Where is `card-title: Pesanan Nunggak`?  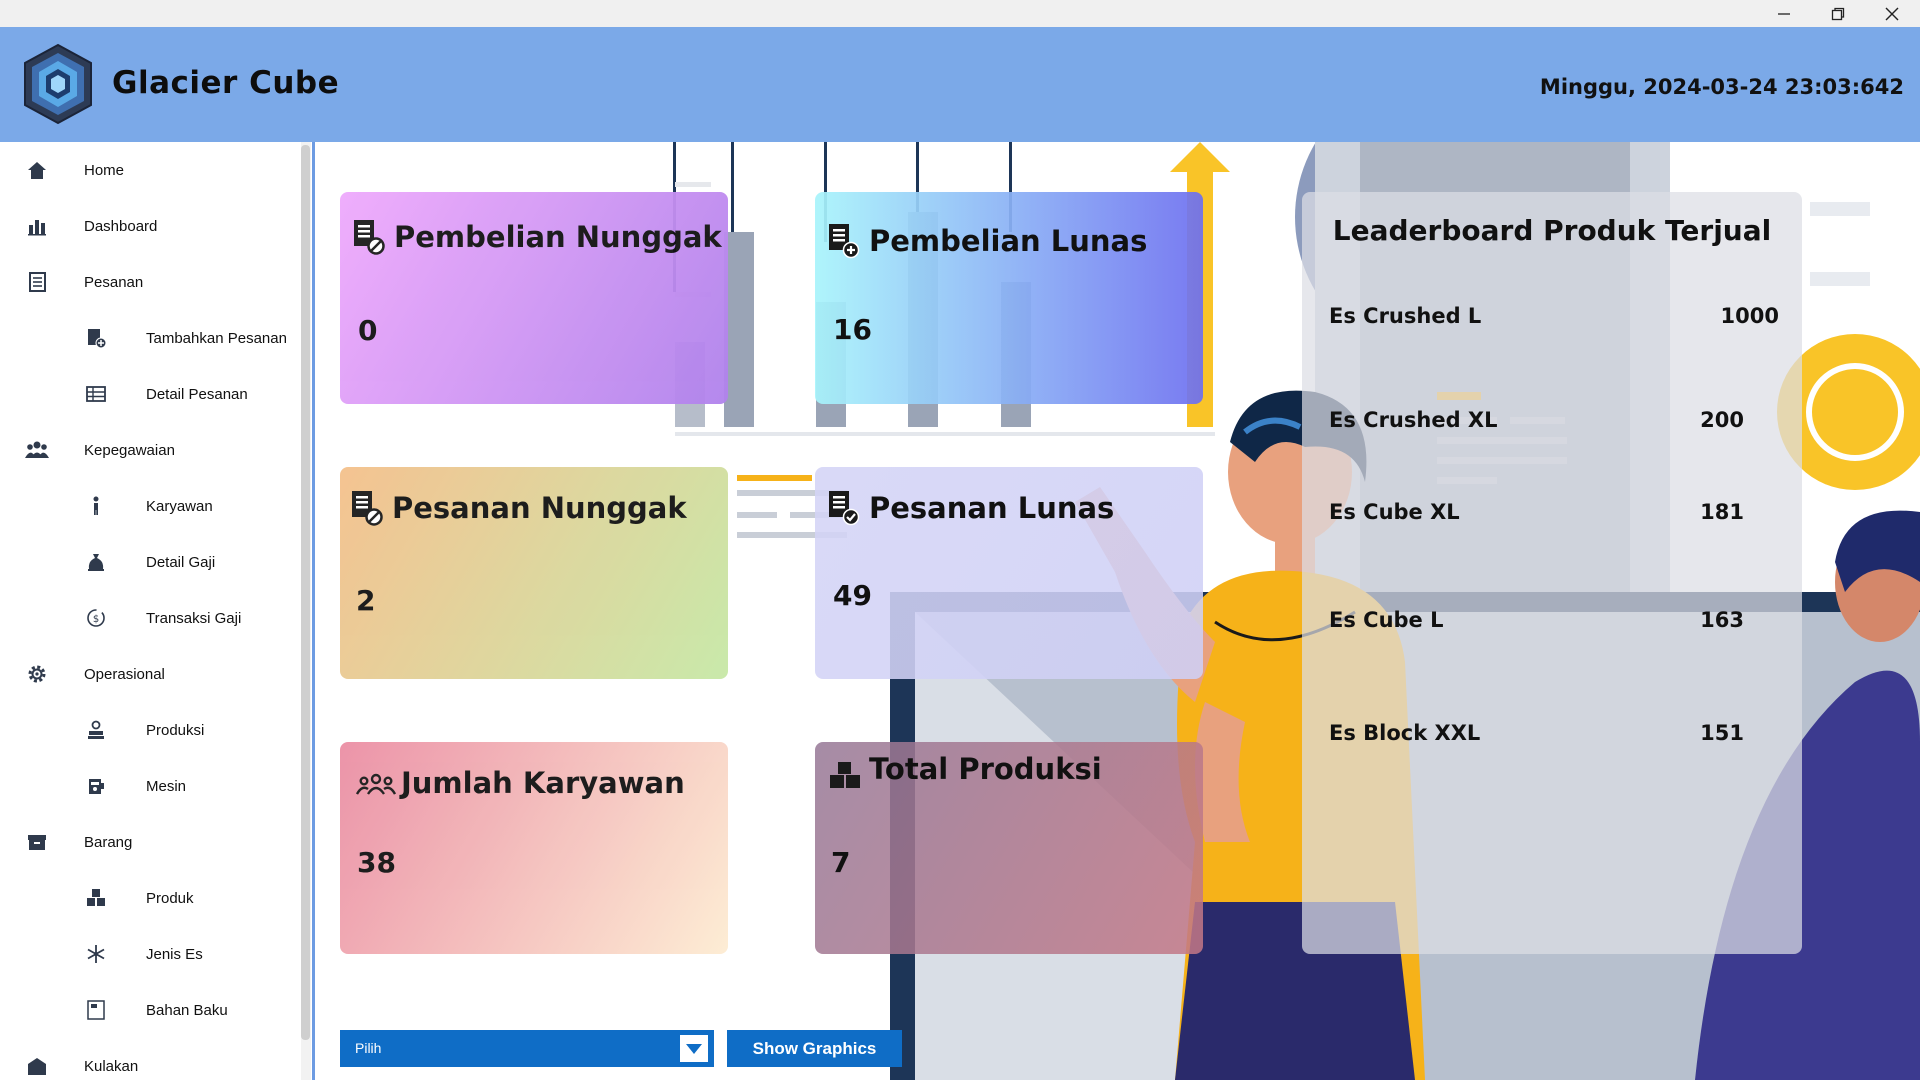
card-title: Pesanan Nunggak is located at coordinates (539, 508).